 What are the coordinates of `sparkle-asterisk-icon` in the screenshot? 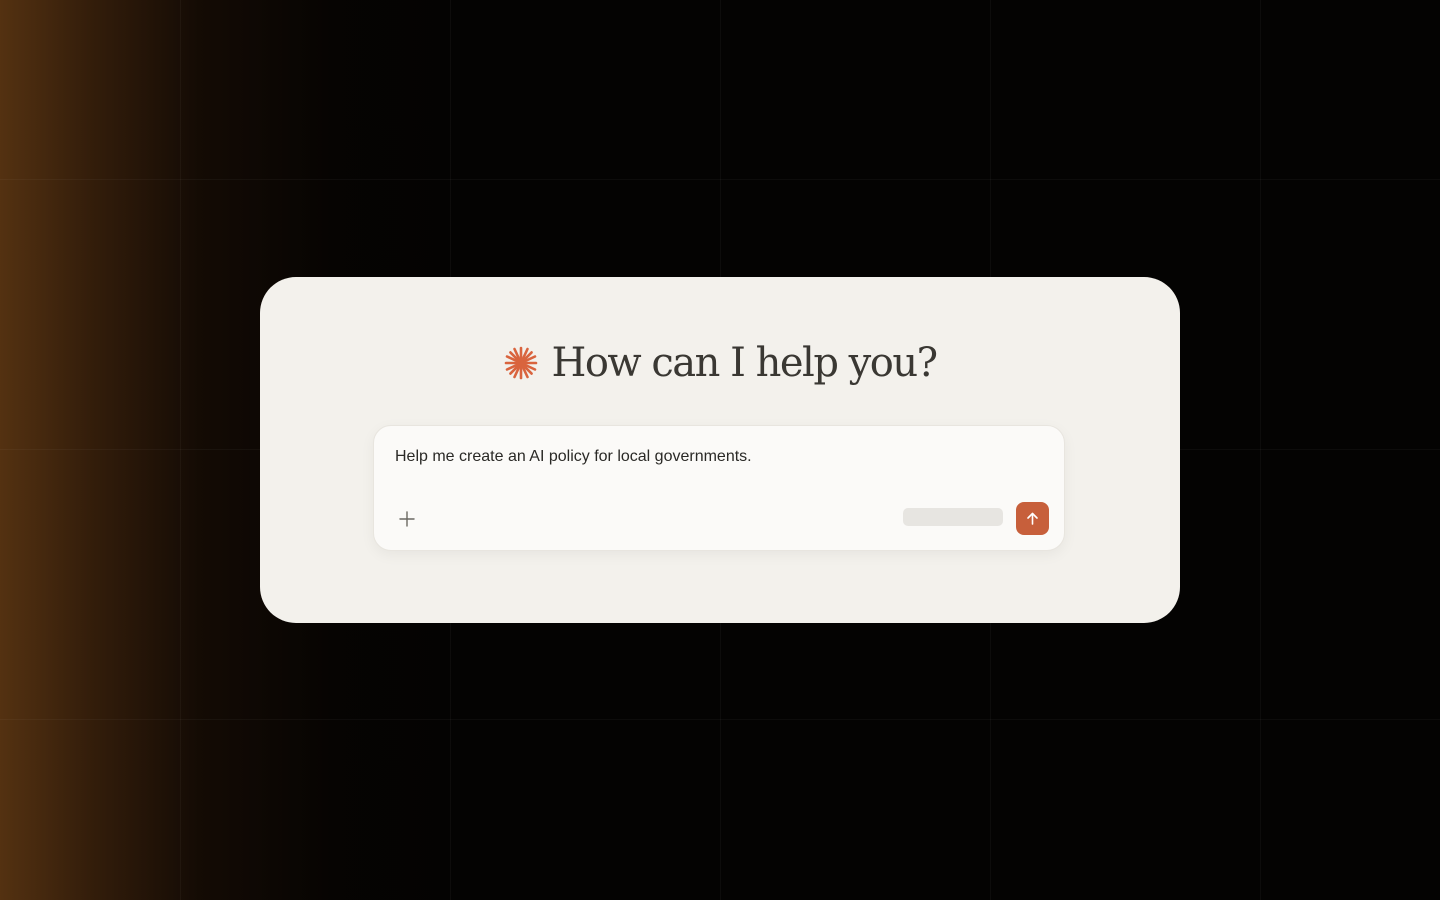 It's located at (521, 363).